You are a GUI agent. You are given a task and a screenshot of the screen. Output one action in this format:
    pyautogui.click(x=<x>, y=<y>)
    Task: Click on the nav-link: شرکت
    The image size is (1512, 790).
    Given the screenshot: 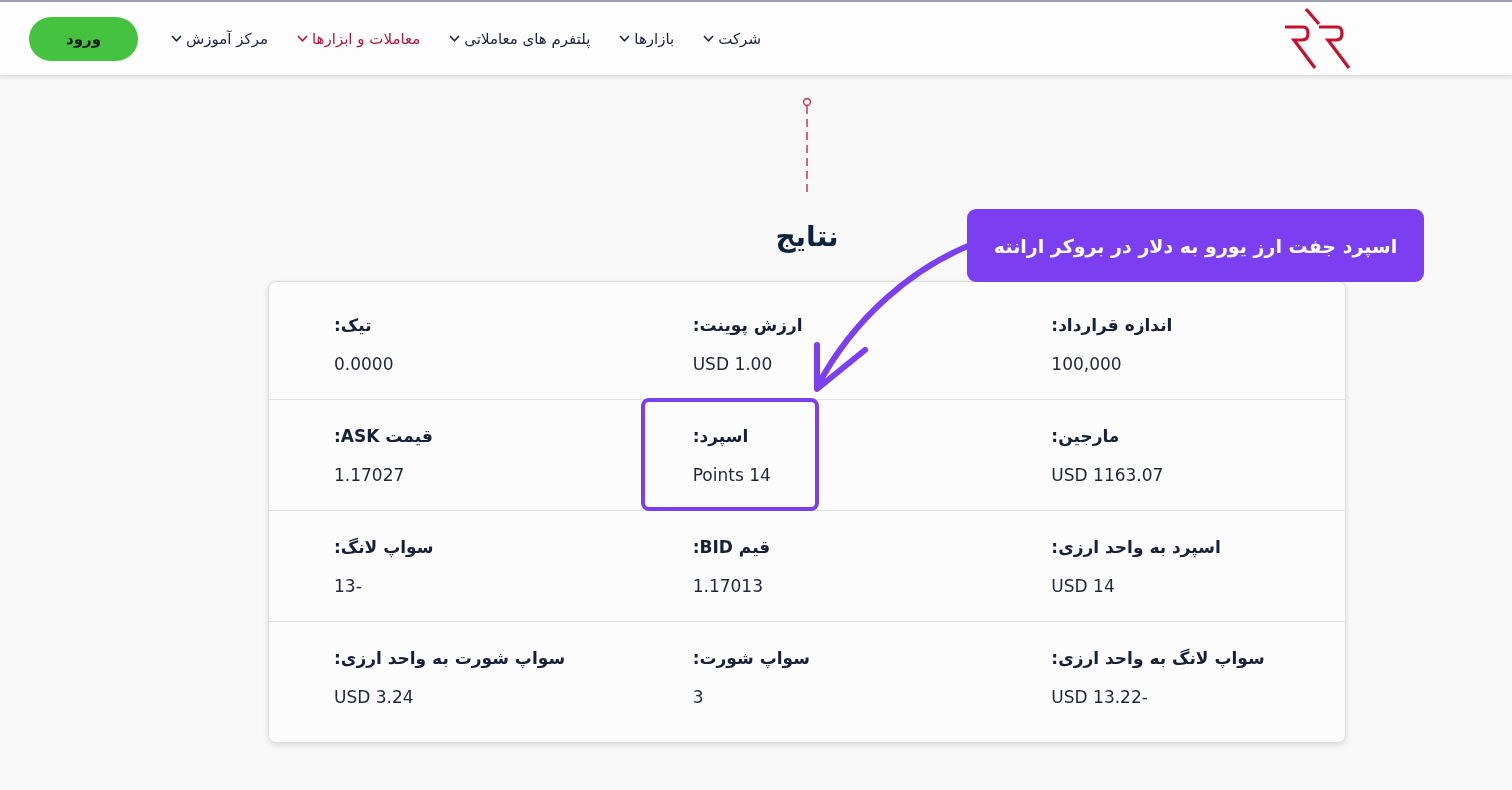 What is the action you would take?
    pyautogui.click(x=732, y=38)
    